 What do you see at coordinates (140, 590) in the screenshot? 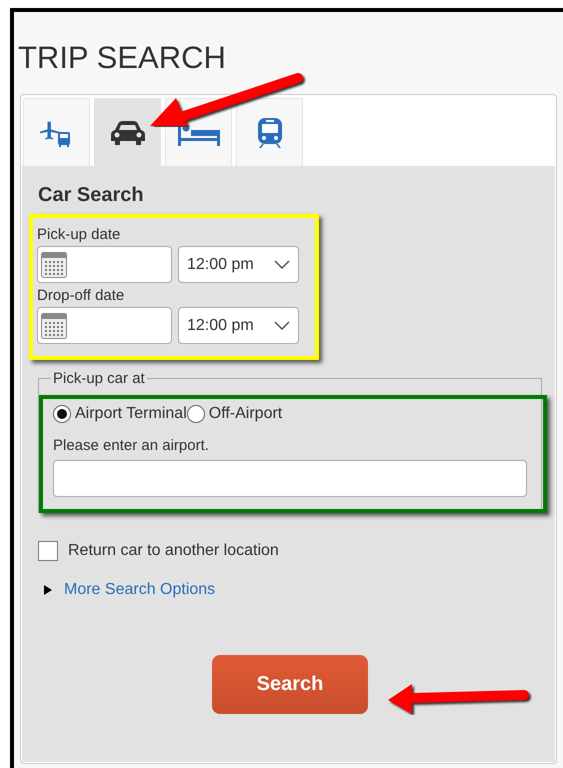
I see `more-options-link: More Search Options` at bounding box center [140, 590].